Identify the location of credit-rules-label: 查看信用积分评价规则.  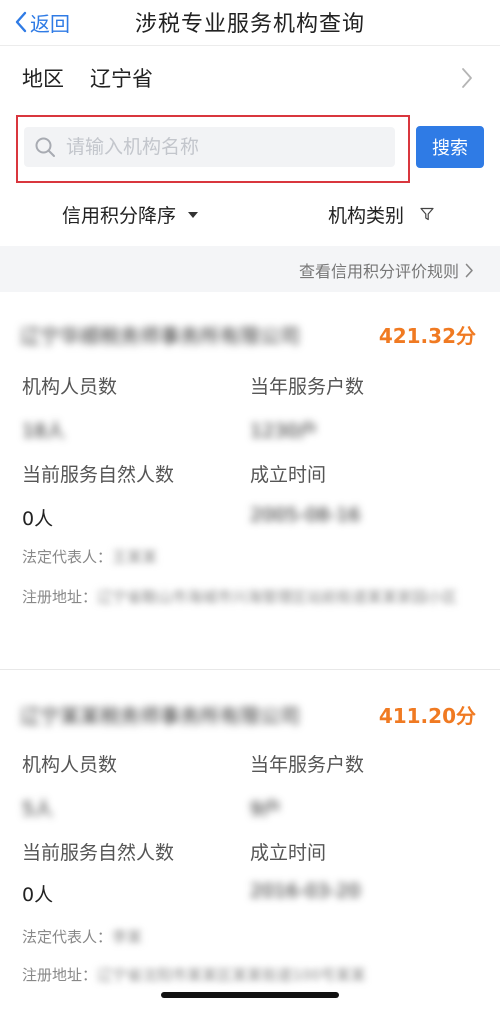
(378, 271).